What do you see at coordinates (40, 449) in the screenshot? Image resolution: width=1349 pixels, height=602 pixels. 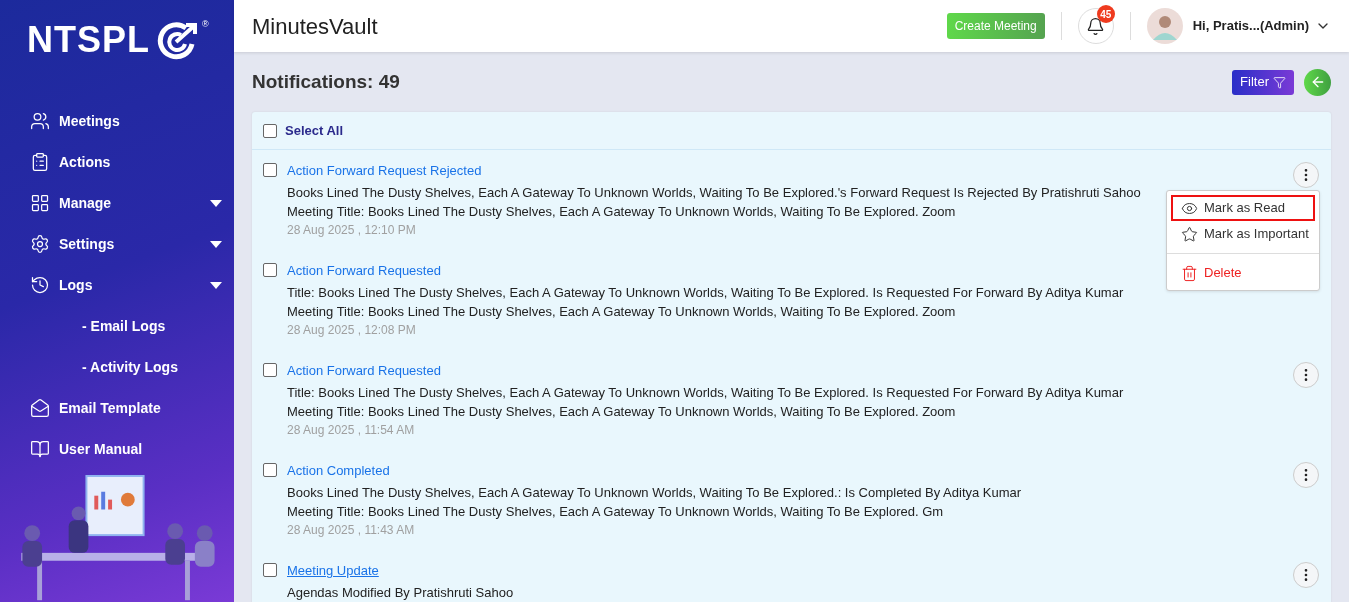 I see `book-icon` at bounding box center [40, 449].